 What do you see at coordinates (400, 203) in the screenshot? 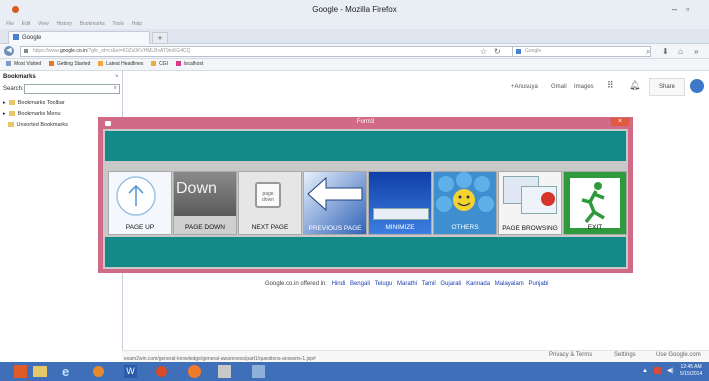
I see `minimize-app-button: MINIMIZE` at bounding box center [400, 203].